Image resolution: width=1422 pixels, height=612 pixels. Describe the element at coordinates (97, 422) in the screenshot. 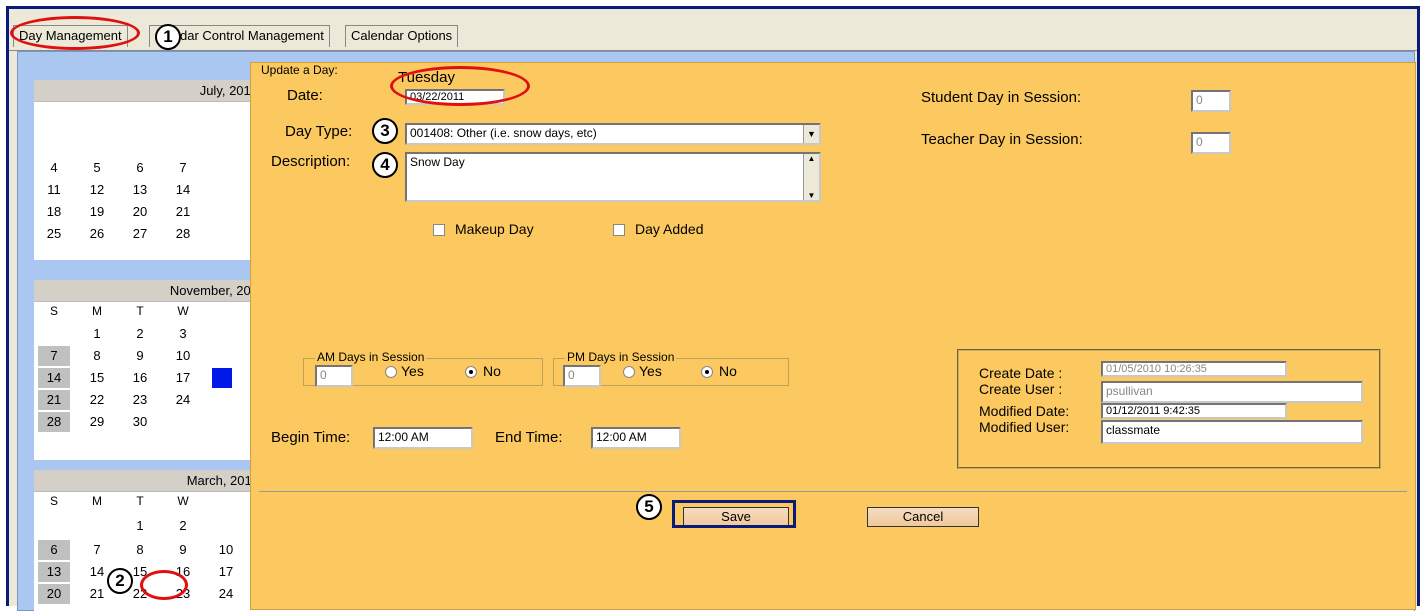

I see `calendar-day: 29` at that location.